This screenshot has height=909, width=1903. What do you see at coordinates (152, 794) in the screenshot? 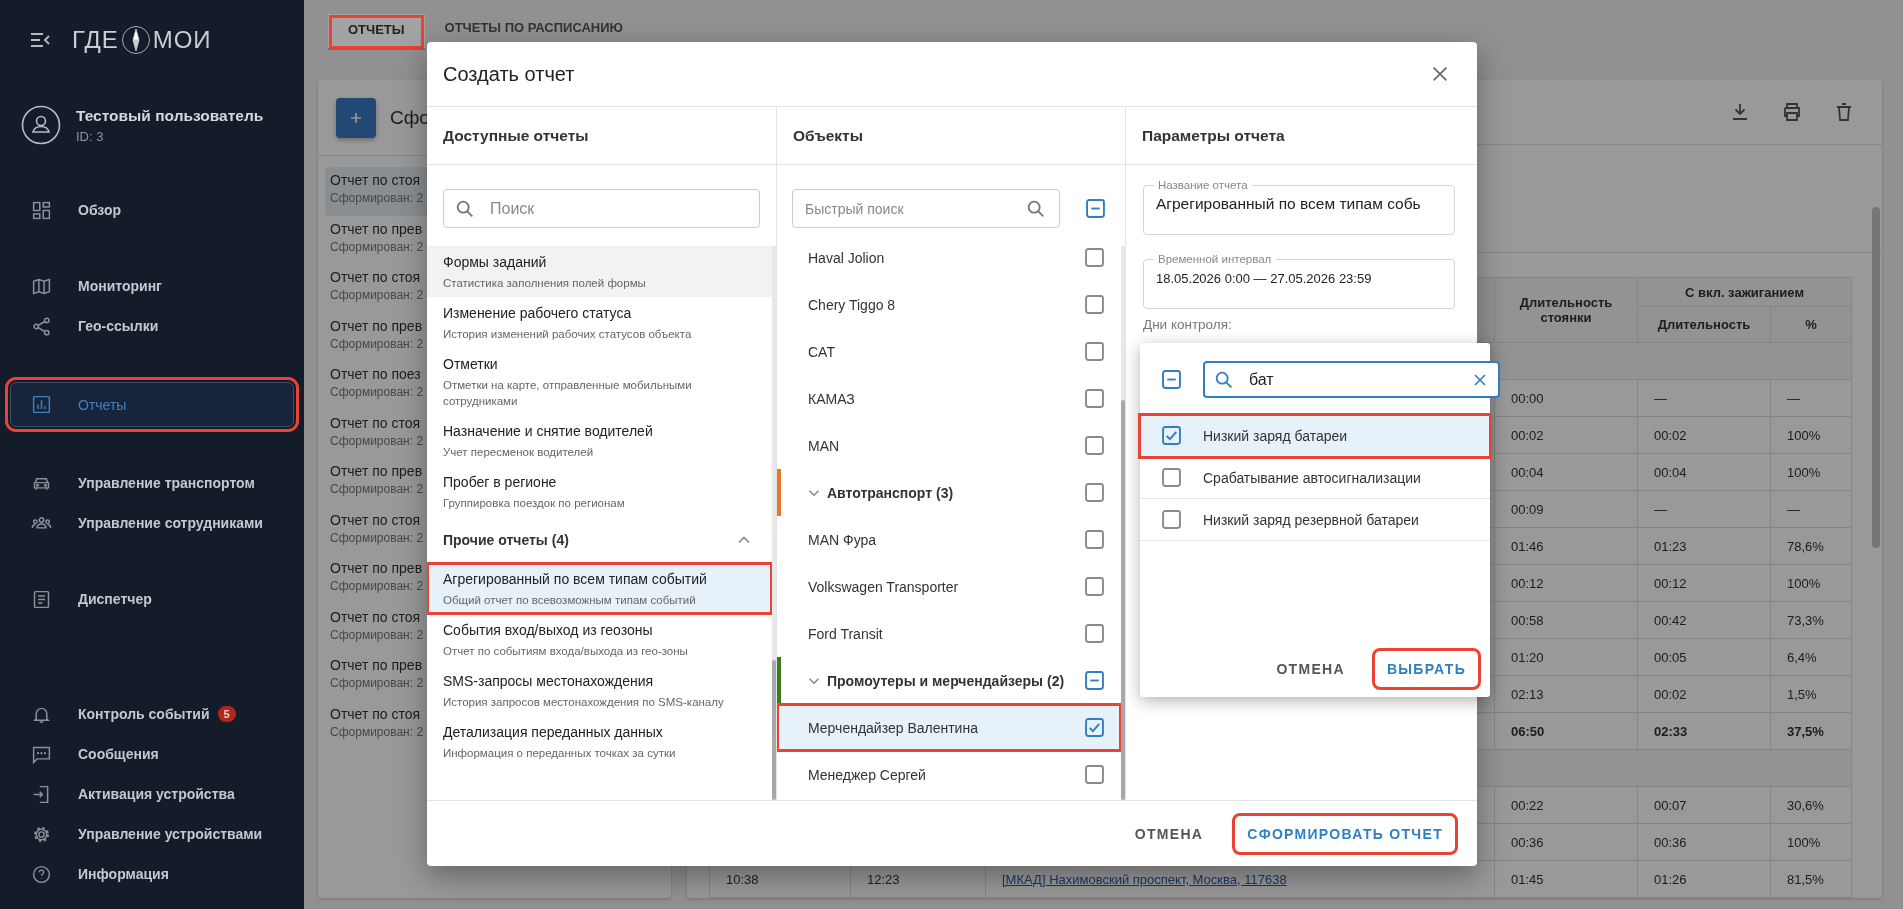
I see `nav-item: Активация устройства` at bounding box center [152, 794].